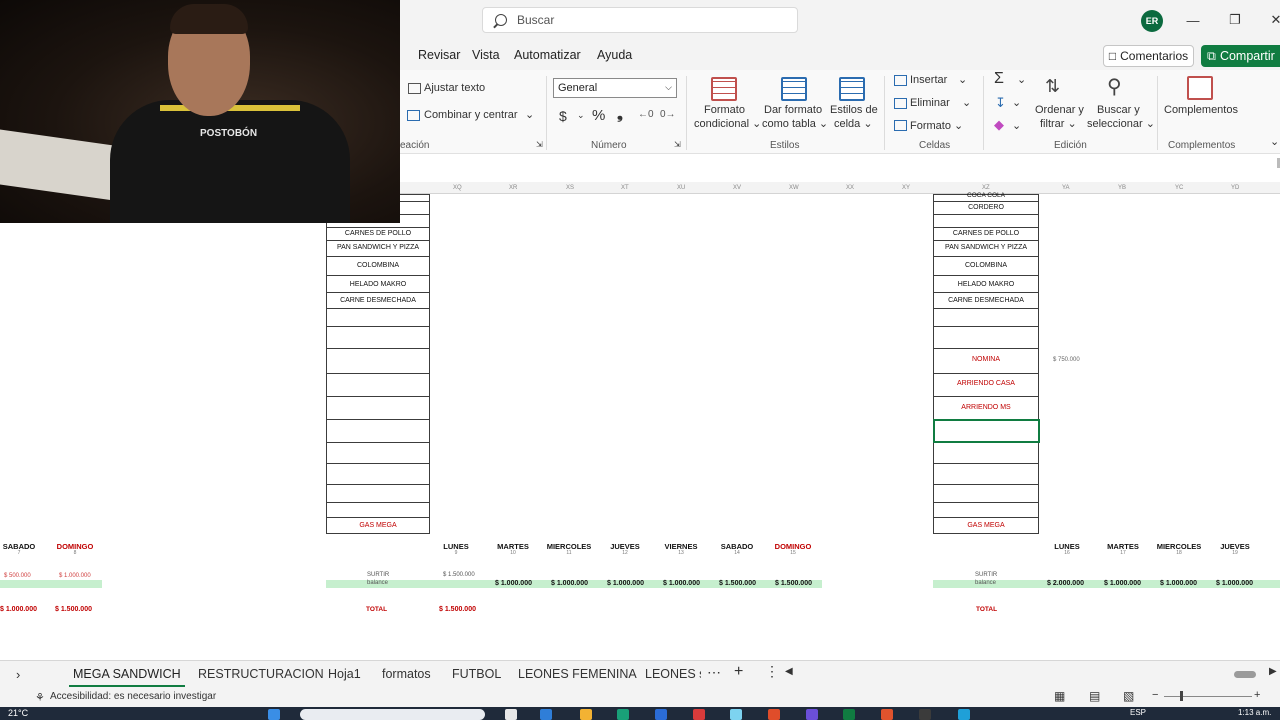 The width and height of the screenshot is (1280, 720). Describe the element at coordinates (1235, 20) in the screenshot. I see `restore-icon: ❐` at that location.